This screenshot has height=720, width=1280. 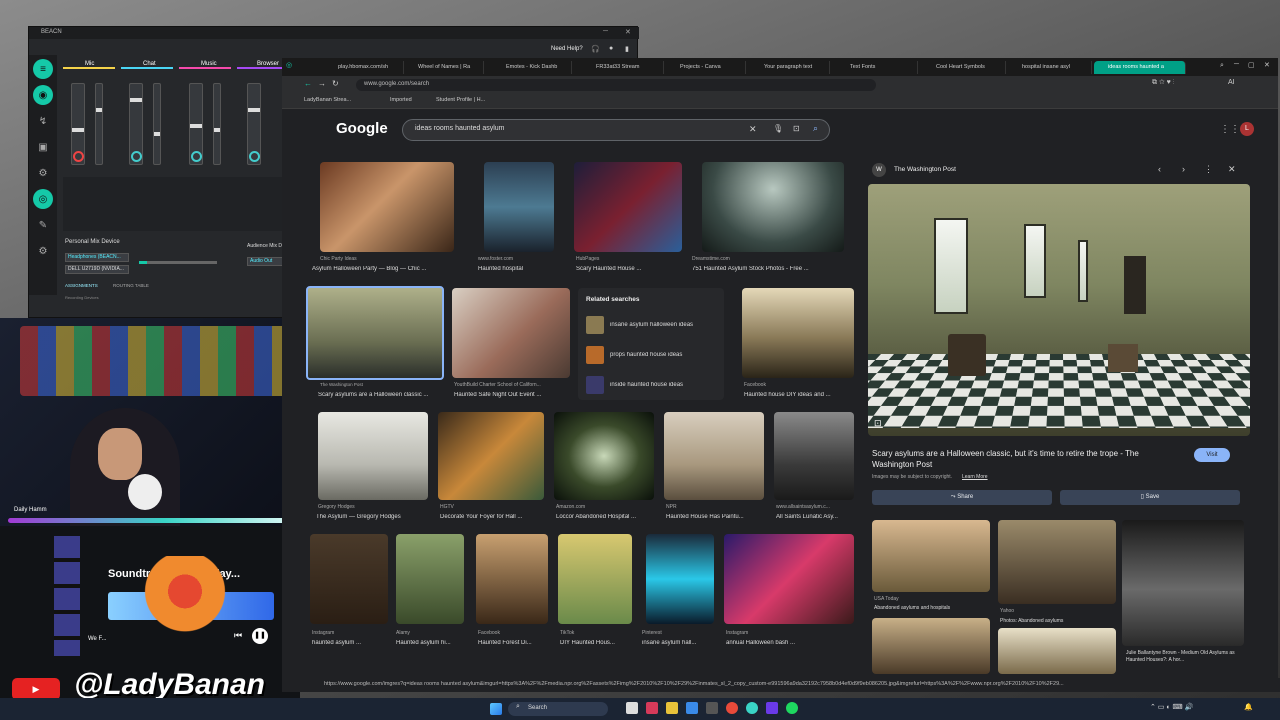 What do you see at coordinates (1251, 65) in the screenshot?
I see `maximize-icon: ▢` at bounding box center [1251, 65].